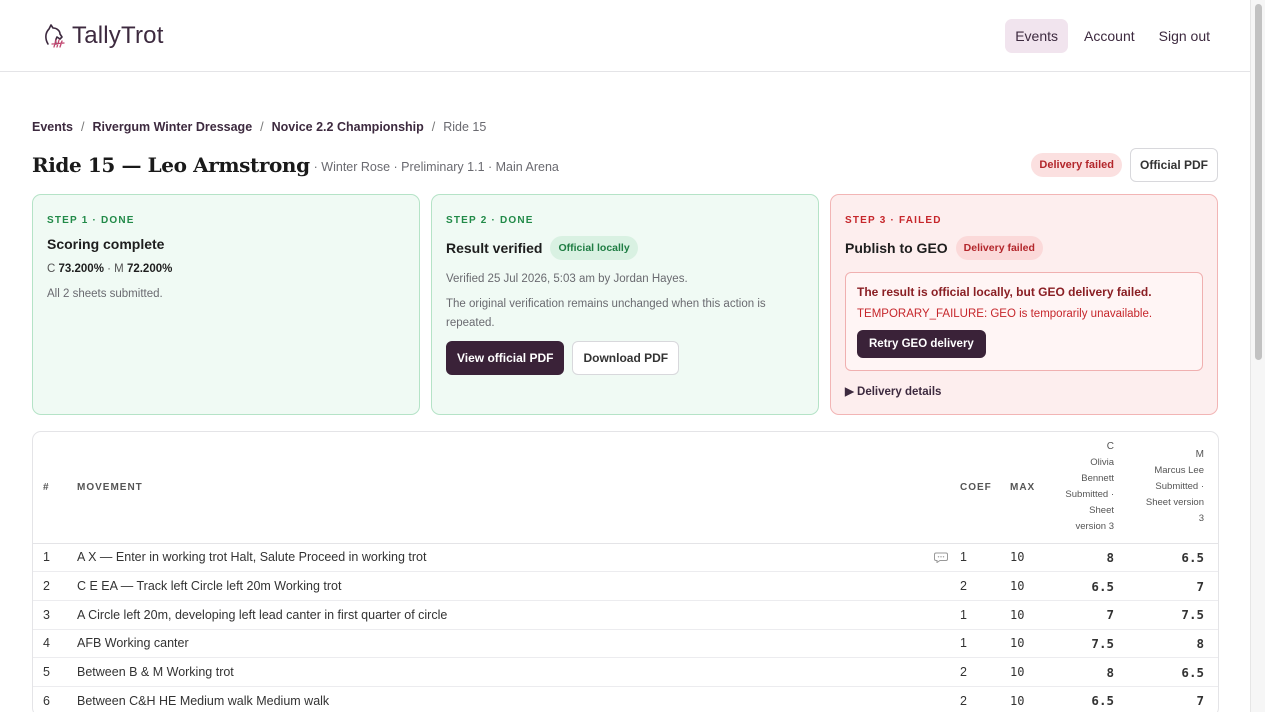 The height and width of the screenshot is (712, 1265). I want to click on judge-c-line: version 3, so click(1094, 527).